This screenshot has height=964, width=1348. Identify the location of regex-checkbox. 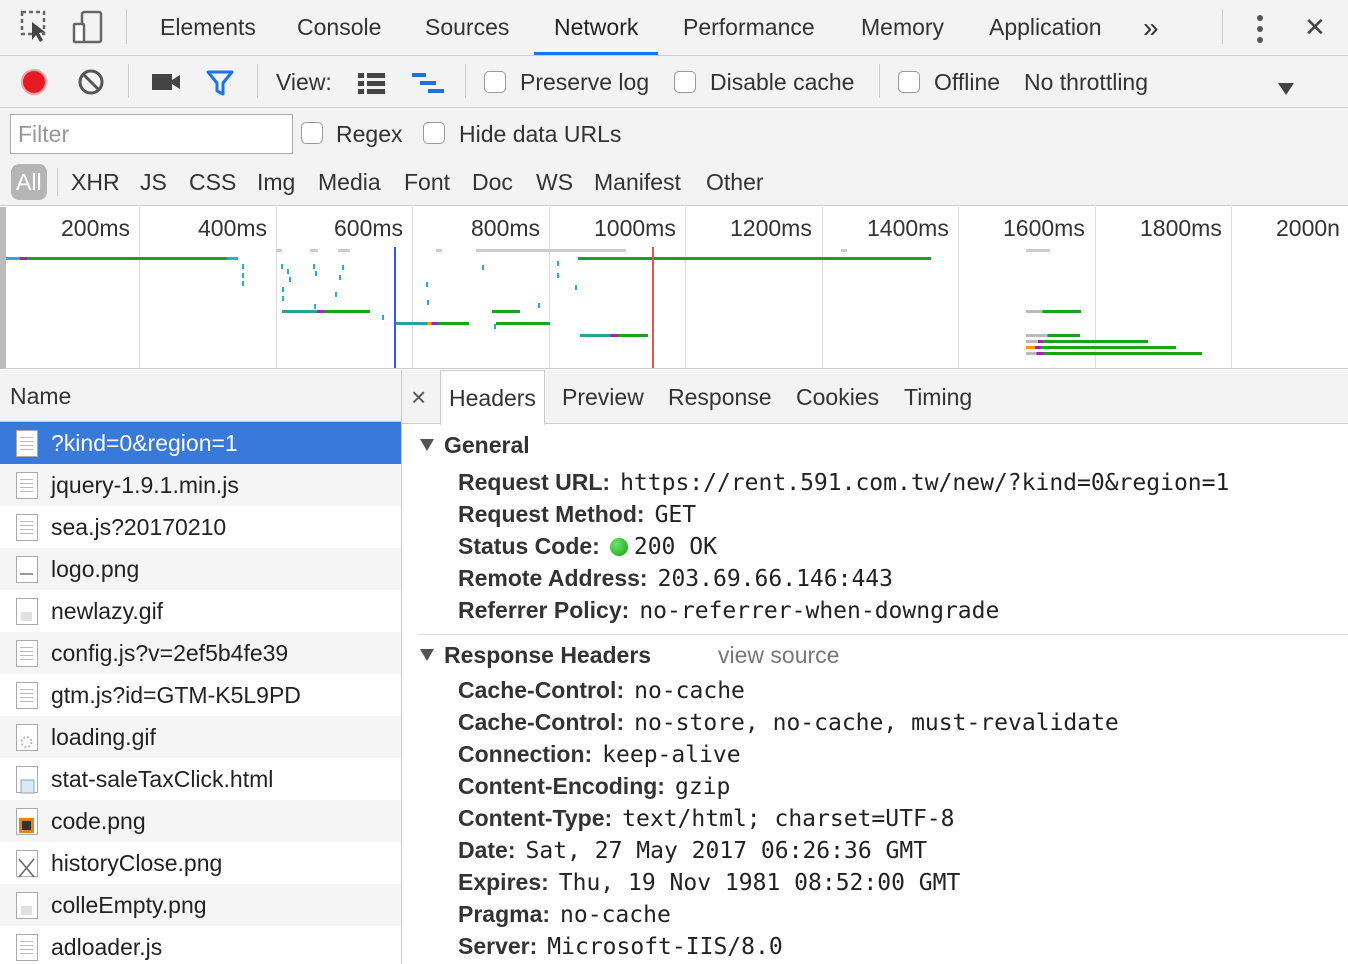
(312, 133).